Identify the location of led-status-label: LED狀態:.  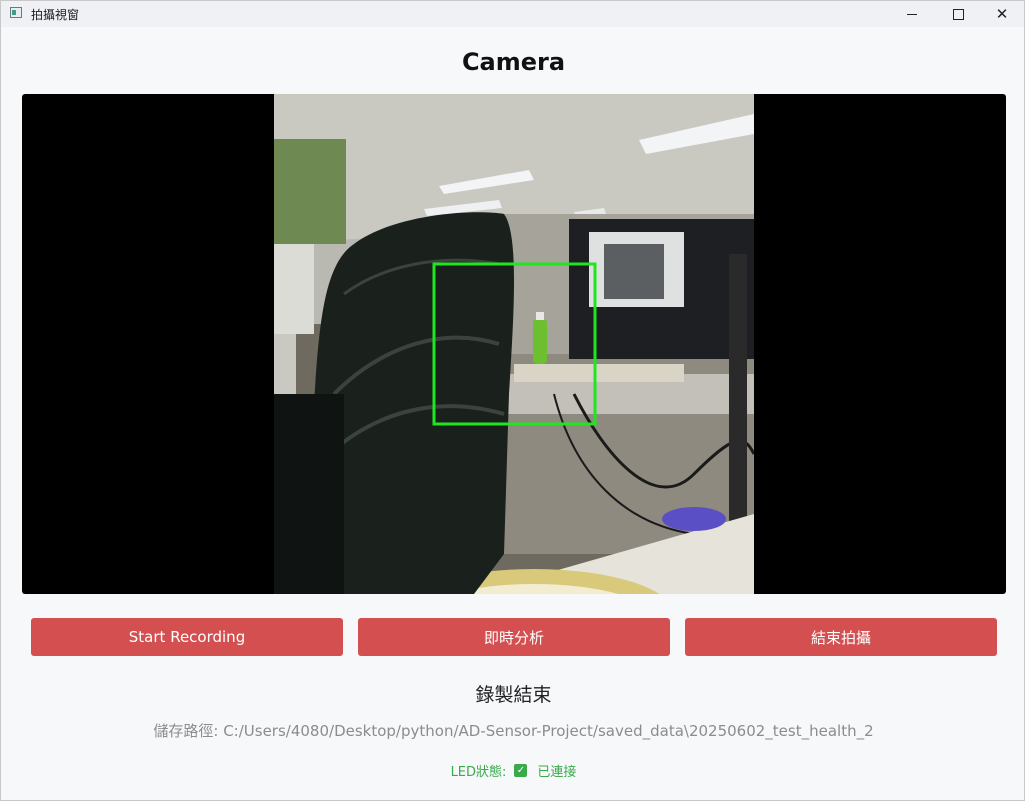
(478, 772).